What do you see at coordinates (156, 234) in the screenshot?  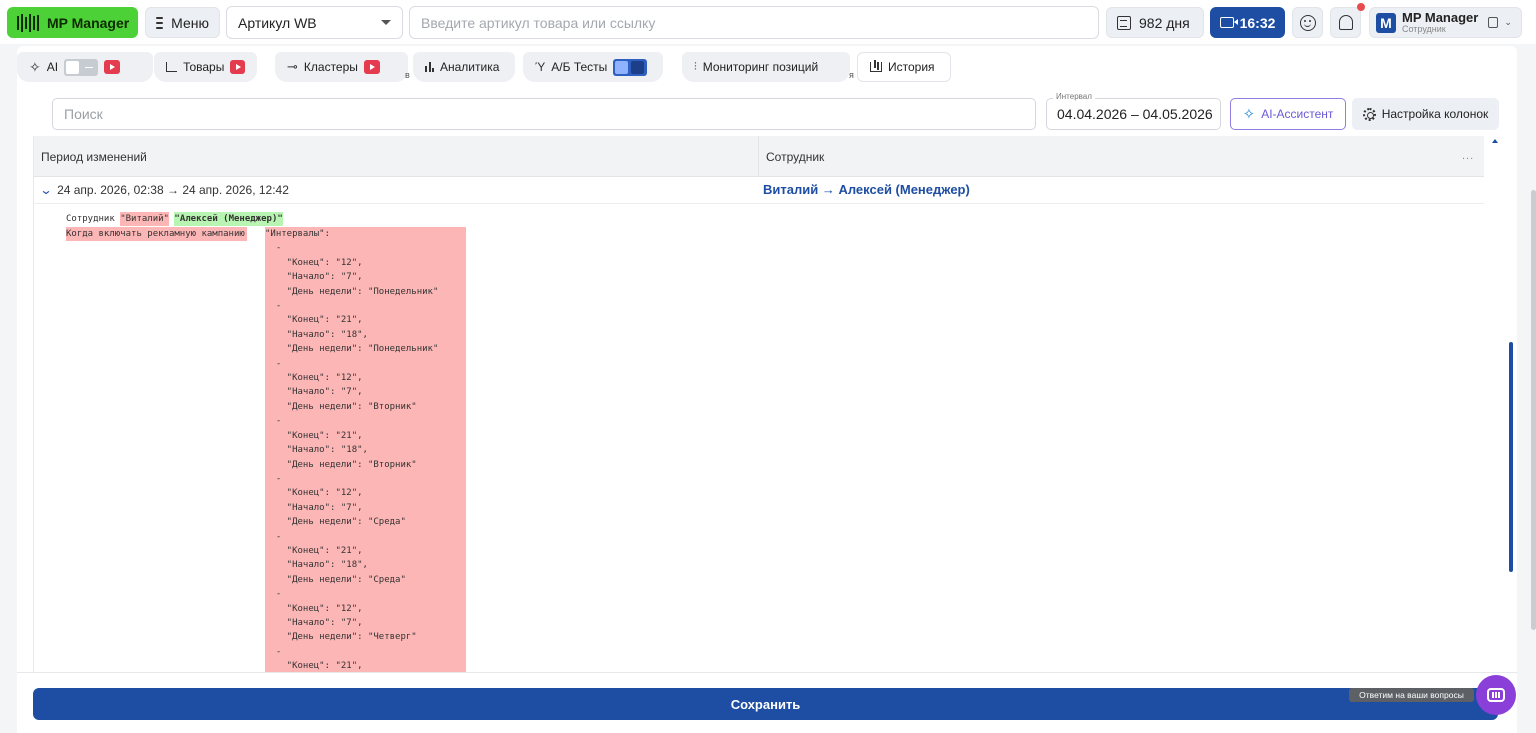 I see `diff-field-campaign-schedule: Когда включать рекламную кампанию` at bounding box center [156, 234].